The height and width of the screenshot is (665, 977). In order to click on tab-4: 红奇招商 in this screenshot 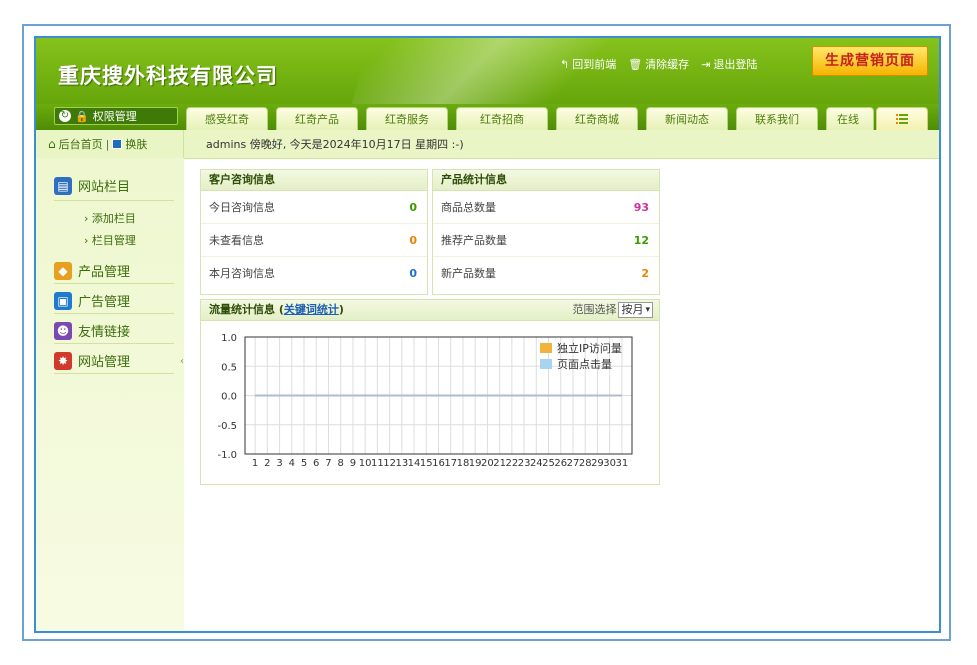, I will do `click(502, 118)`.